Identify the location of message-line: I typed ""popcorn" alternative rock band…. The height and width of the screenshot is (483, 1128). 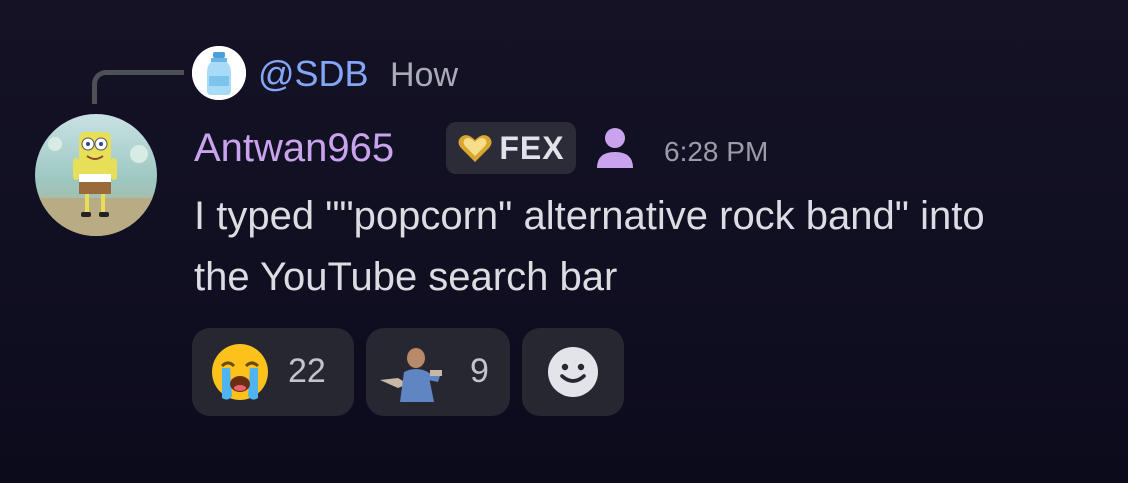
(589, 216).